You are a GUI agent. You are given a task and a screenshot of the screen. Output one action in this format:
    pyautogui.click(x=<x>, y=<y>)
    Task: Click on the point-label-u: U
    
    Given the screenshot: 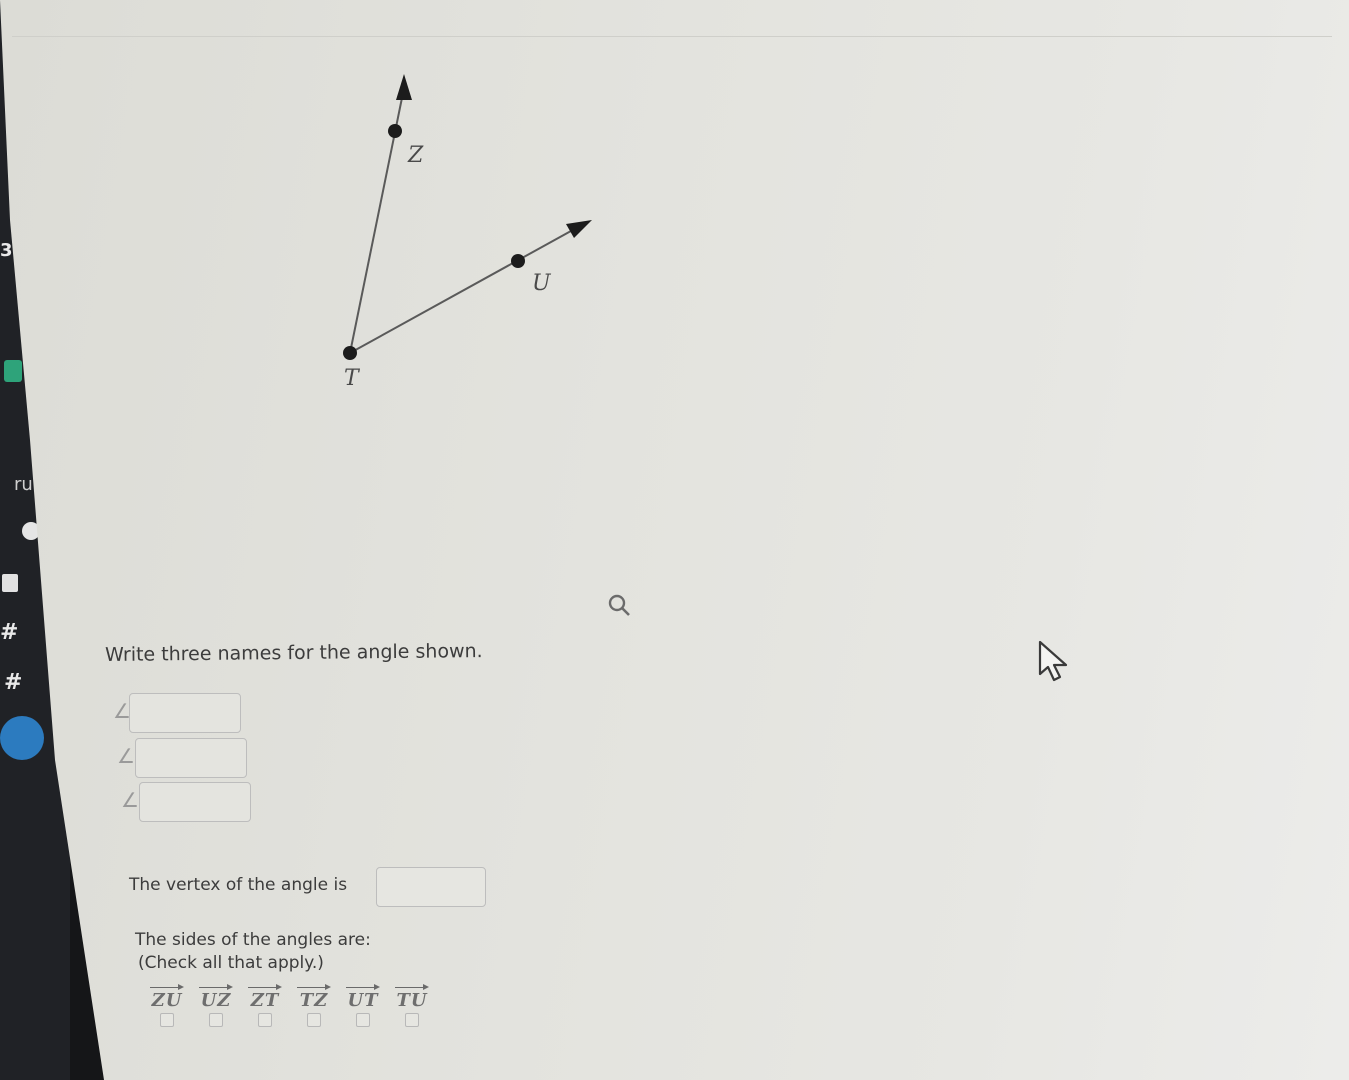 What is the action you would take?
    pyautogui.click(x=542, y=283)
    